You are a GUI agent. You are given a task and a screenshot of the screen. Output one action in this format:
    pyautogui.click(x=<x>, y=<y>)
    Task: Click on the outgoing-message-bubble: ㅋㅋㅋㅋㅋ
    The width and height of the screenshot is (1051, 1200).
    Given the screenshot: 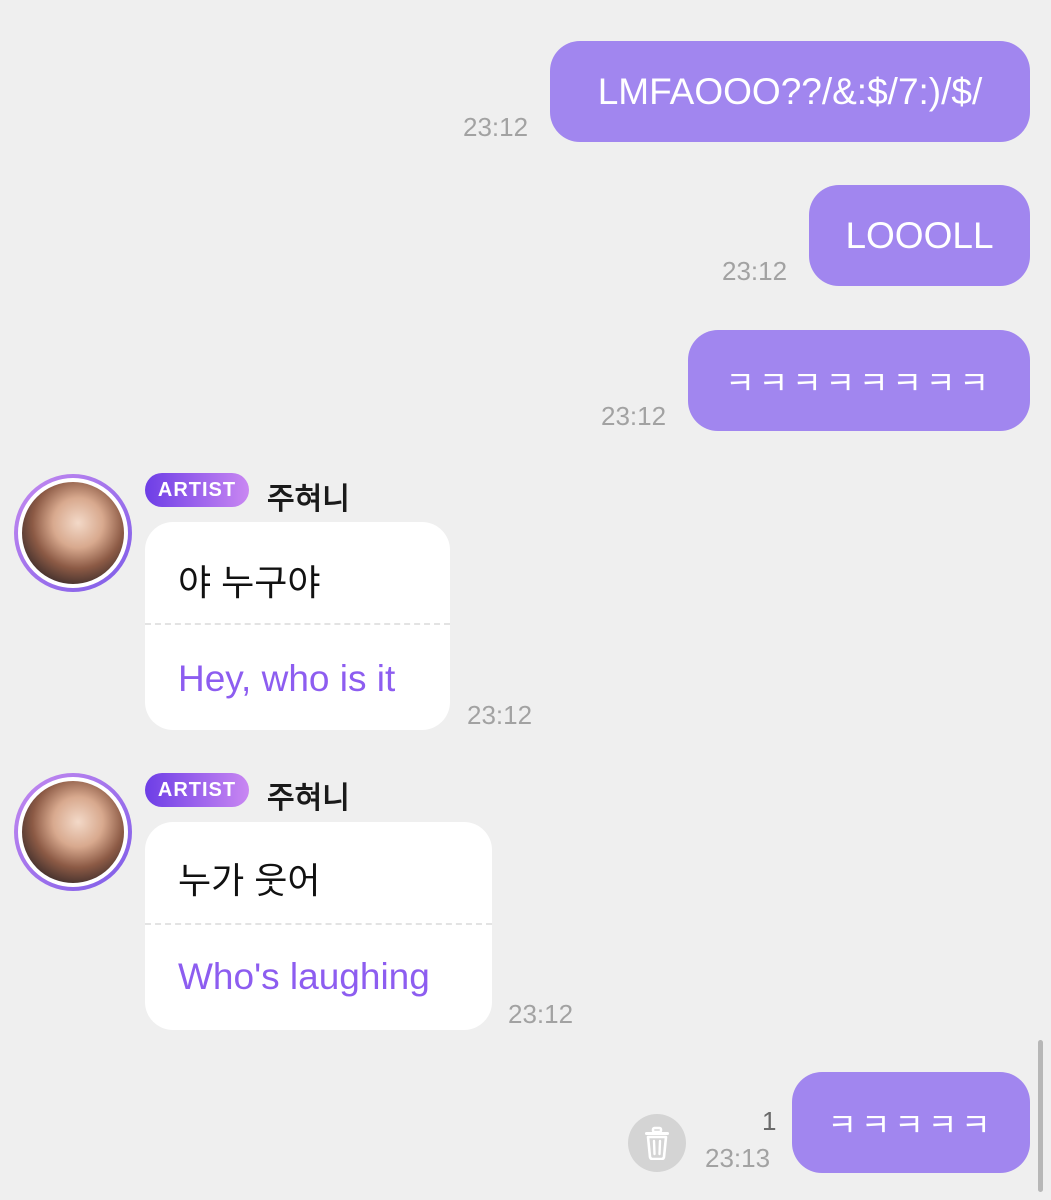 What is the action you would take?
    pyautogui.click(x=911, y=1122)
    